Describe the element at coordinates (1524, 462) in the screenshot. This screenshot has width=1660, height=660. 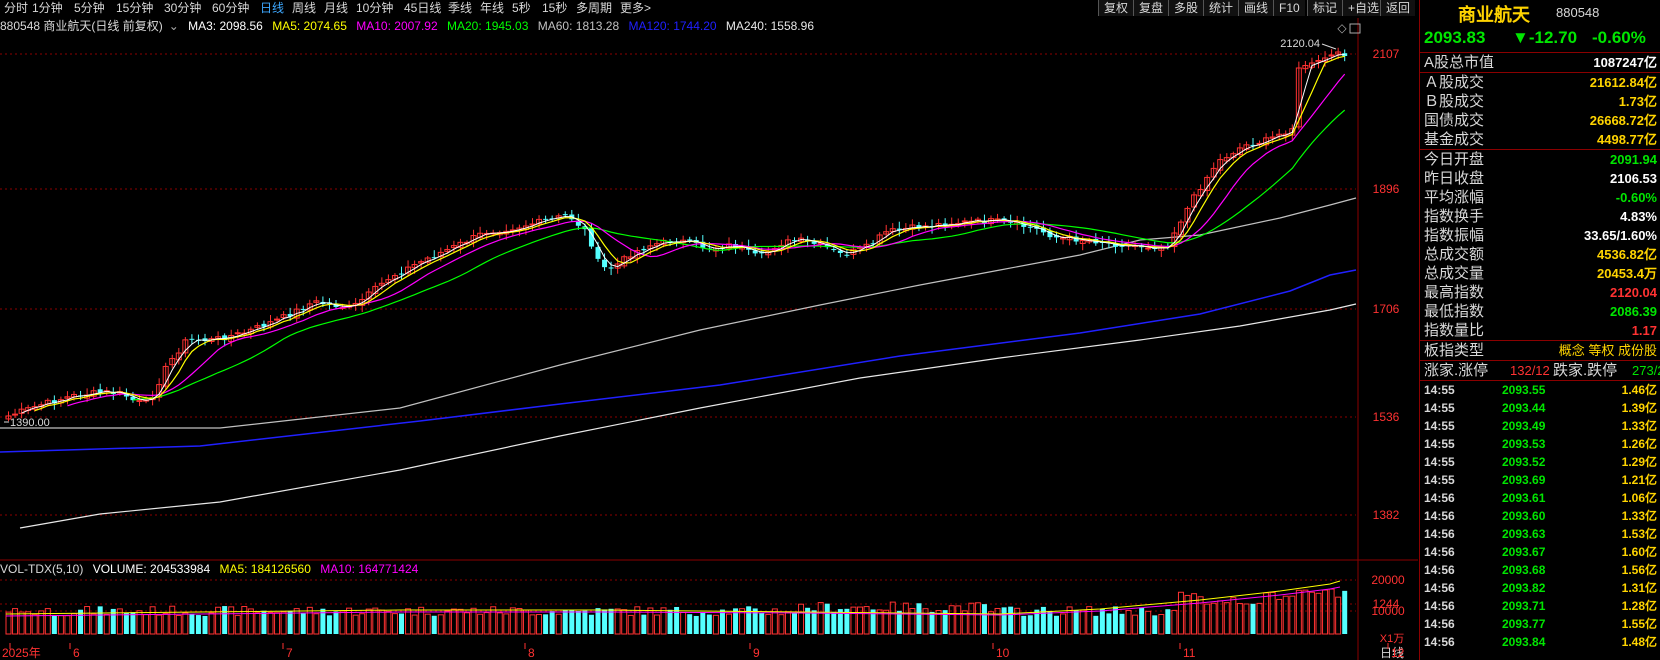
I see `tick-price: 2093.52` at that location.